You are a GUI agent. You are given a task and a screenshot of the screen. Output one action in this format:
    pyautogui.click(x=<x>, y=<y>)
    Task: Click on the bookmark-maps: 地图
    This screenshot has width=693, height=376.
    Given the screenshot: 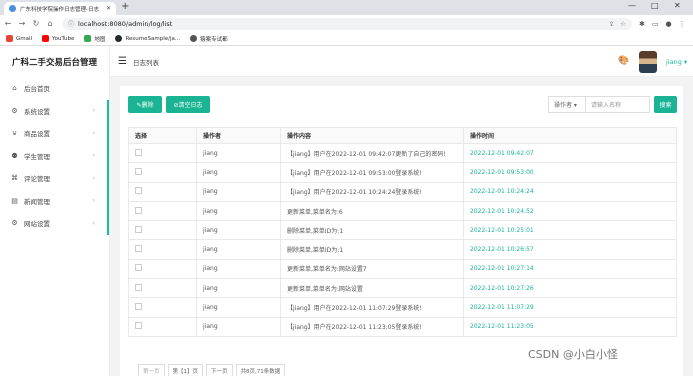 What is the action you would take?
    pyautogui.click(x=94, y=39)
    